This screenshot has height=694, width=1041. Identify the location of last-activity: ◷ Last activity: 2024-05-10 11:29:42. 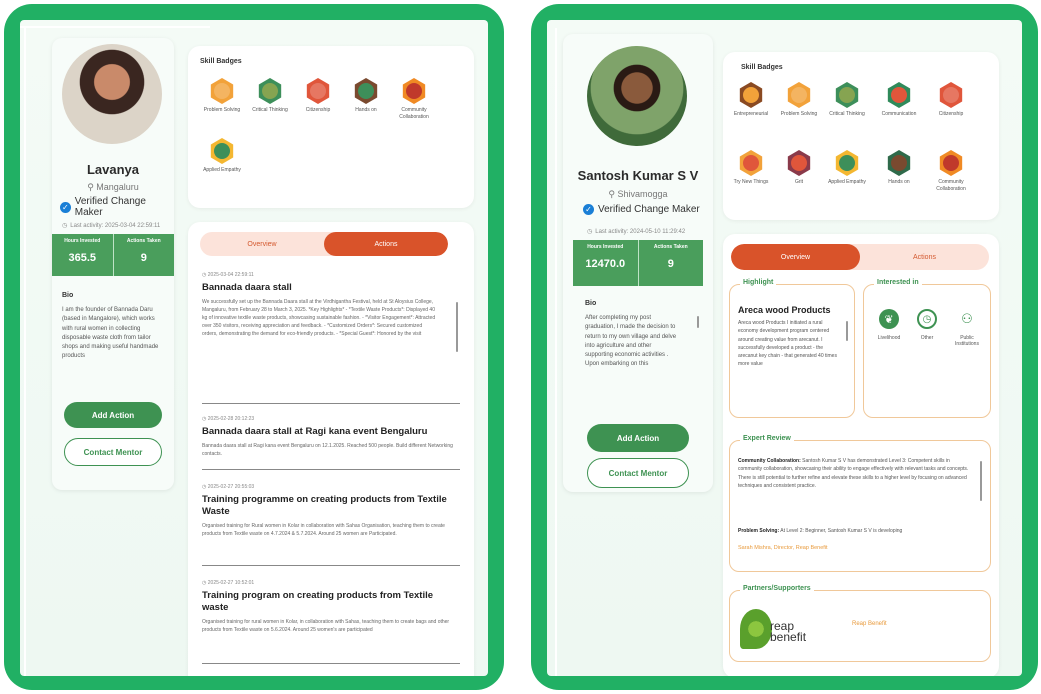
(636, 232).